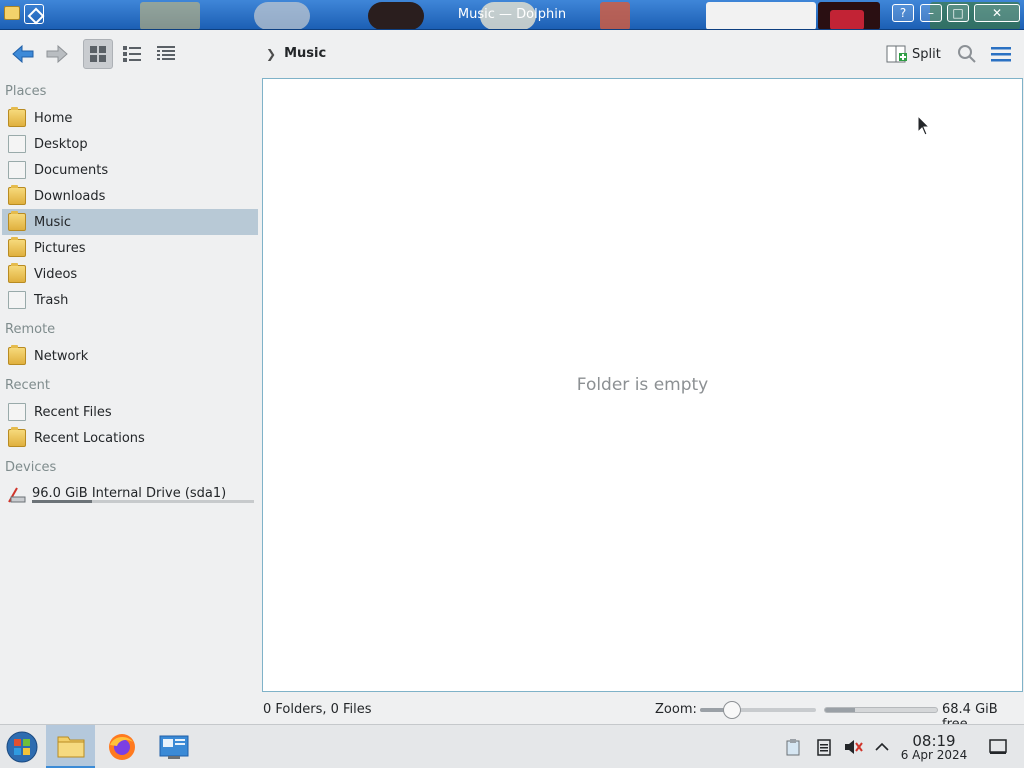 The height and width of the screenshot is (768, 1024). I want to click on tray-expand-button, so click(882, 747).